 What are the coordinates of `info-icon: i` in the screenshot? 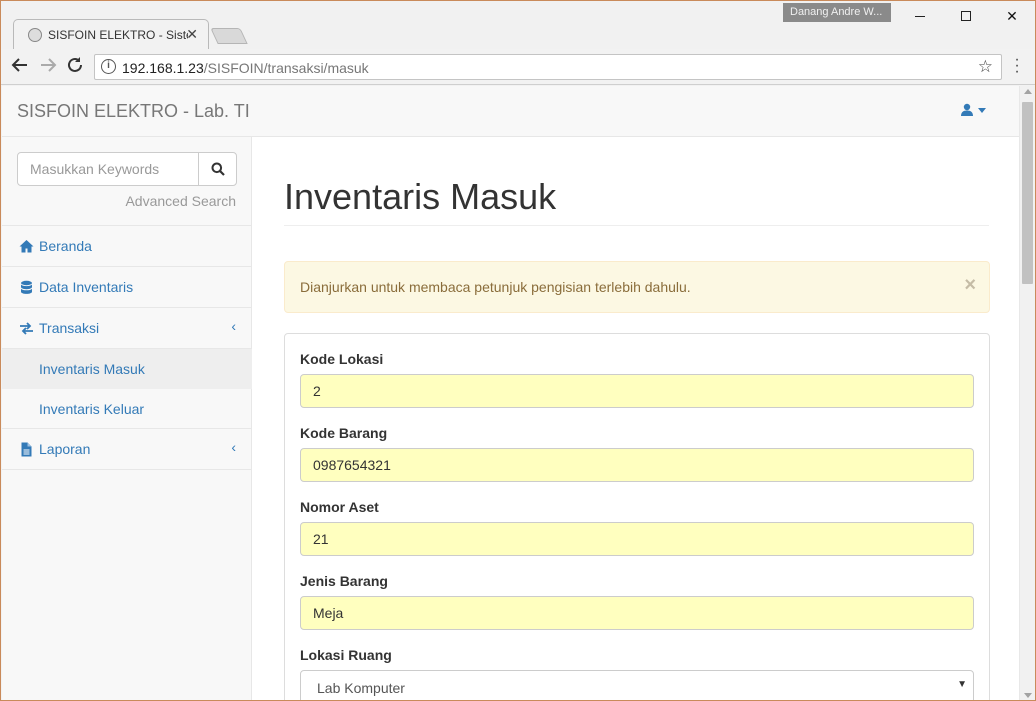 It's located at (108, 66).